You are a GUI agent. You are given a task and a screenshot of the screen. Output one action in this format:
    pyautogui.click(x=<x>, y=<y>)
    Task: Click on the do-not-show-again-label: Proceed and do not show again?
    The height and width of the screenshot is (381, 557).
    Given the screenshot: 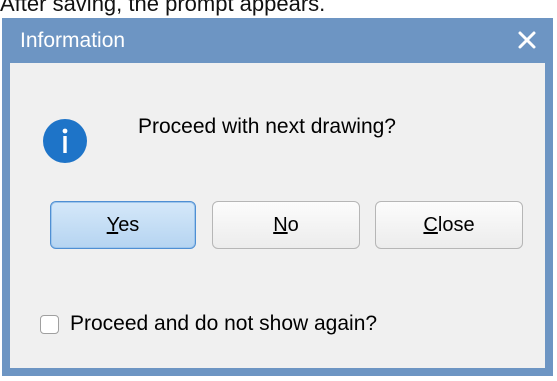 What is the action you would take?
    pyautogui.click(x=223, y=324)
    